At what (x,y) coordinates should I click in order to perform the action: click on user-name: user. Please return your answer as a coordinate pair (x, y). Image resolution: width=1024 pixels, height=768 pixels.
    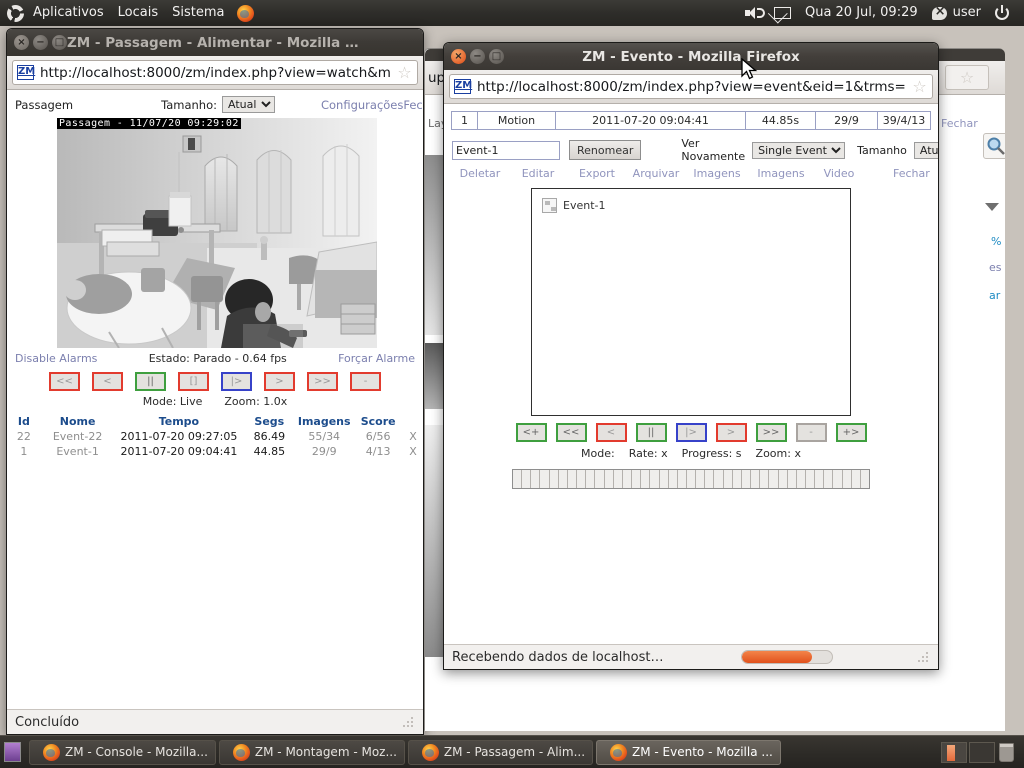
    Looking at the image, I should click on (966, 12).